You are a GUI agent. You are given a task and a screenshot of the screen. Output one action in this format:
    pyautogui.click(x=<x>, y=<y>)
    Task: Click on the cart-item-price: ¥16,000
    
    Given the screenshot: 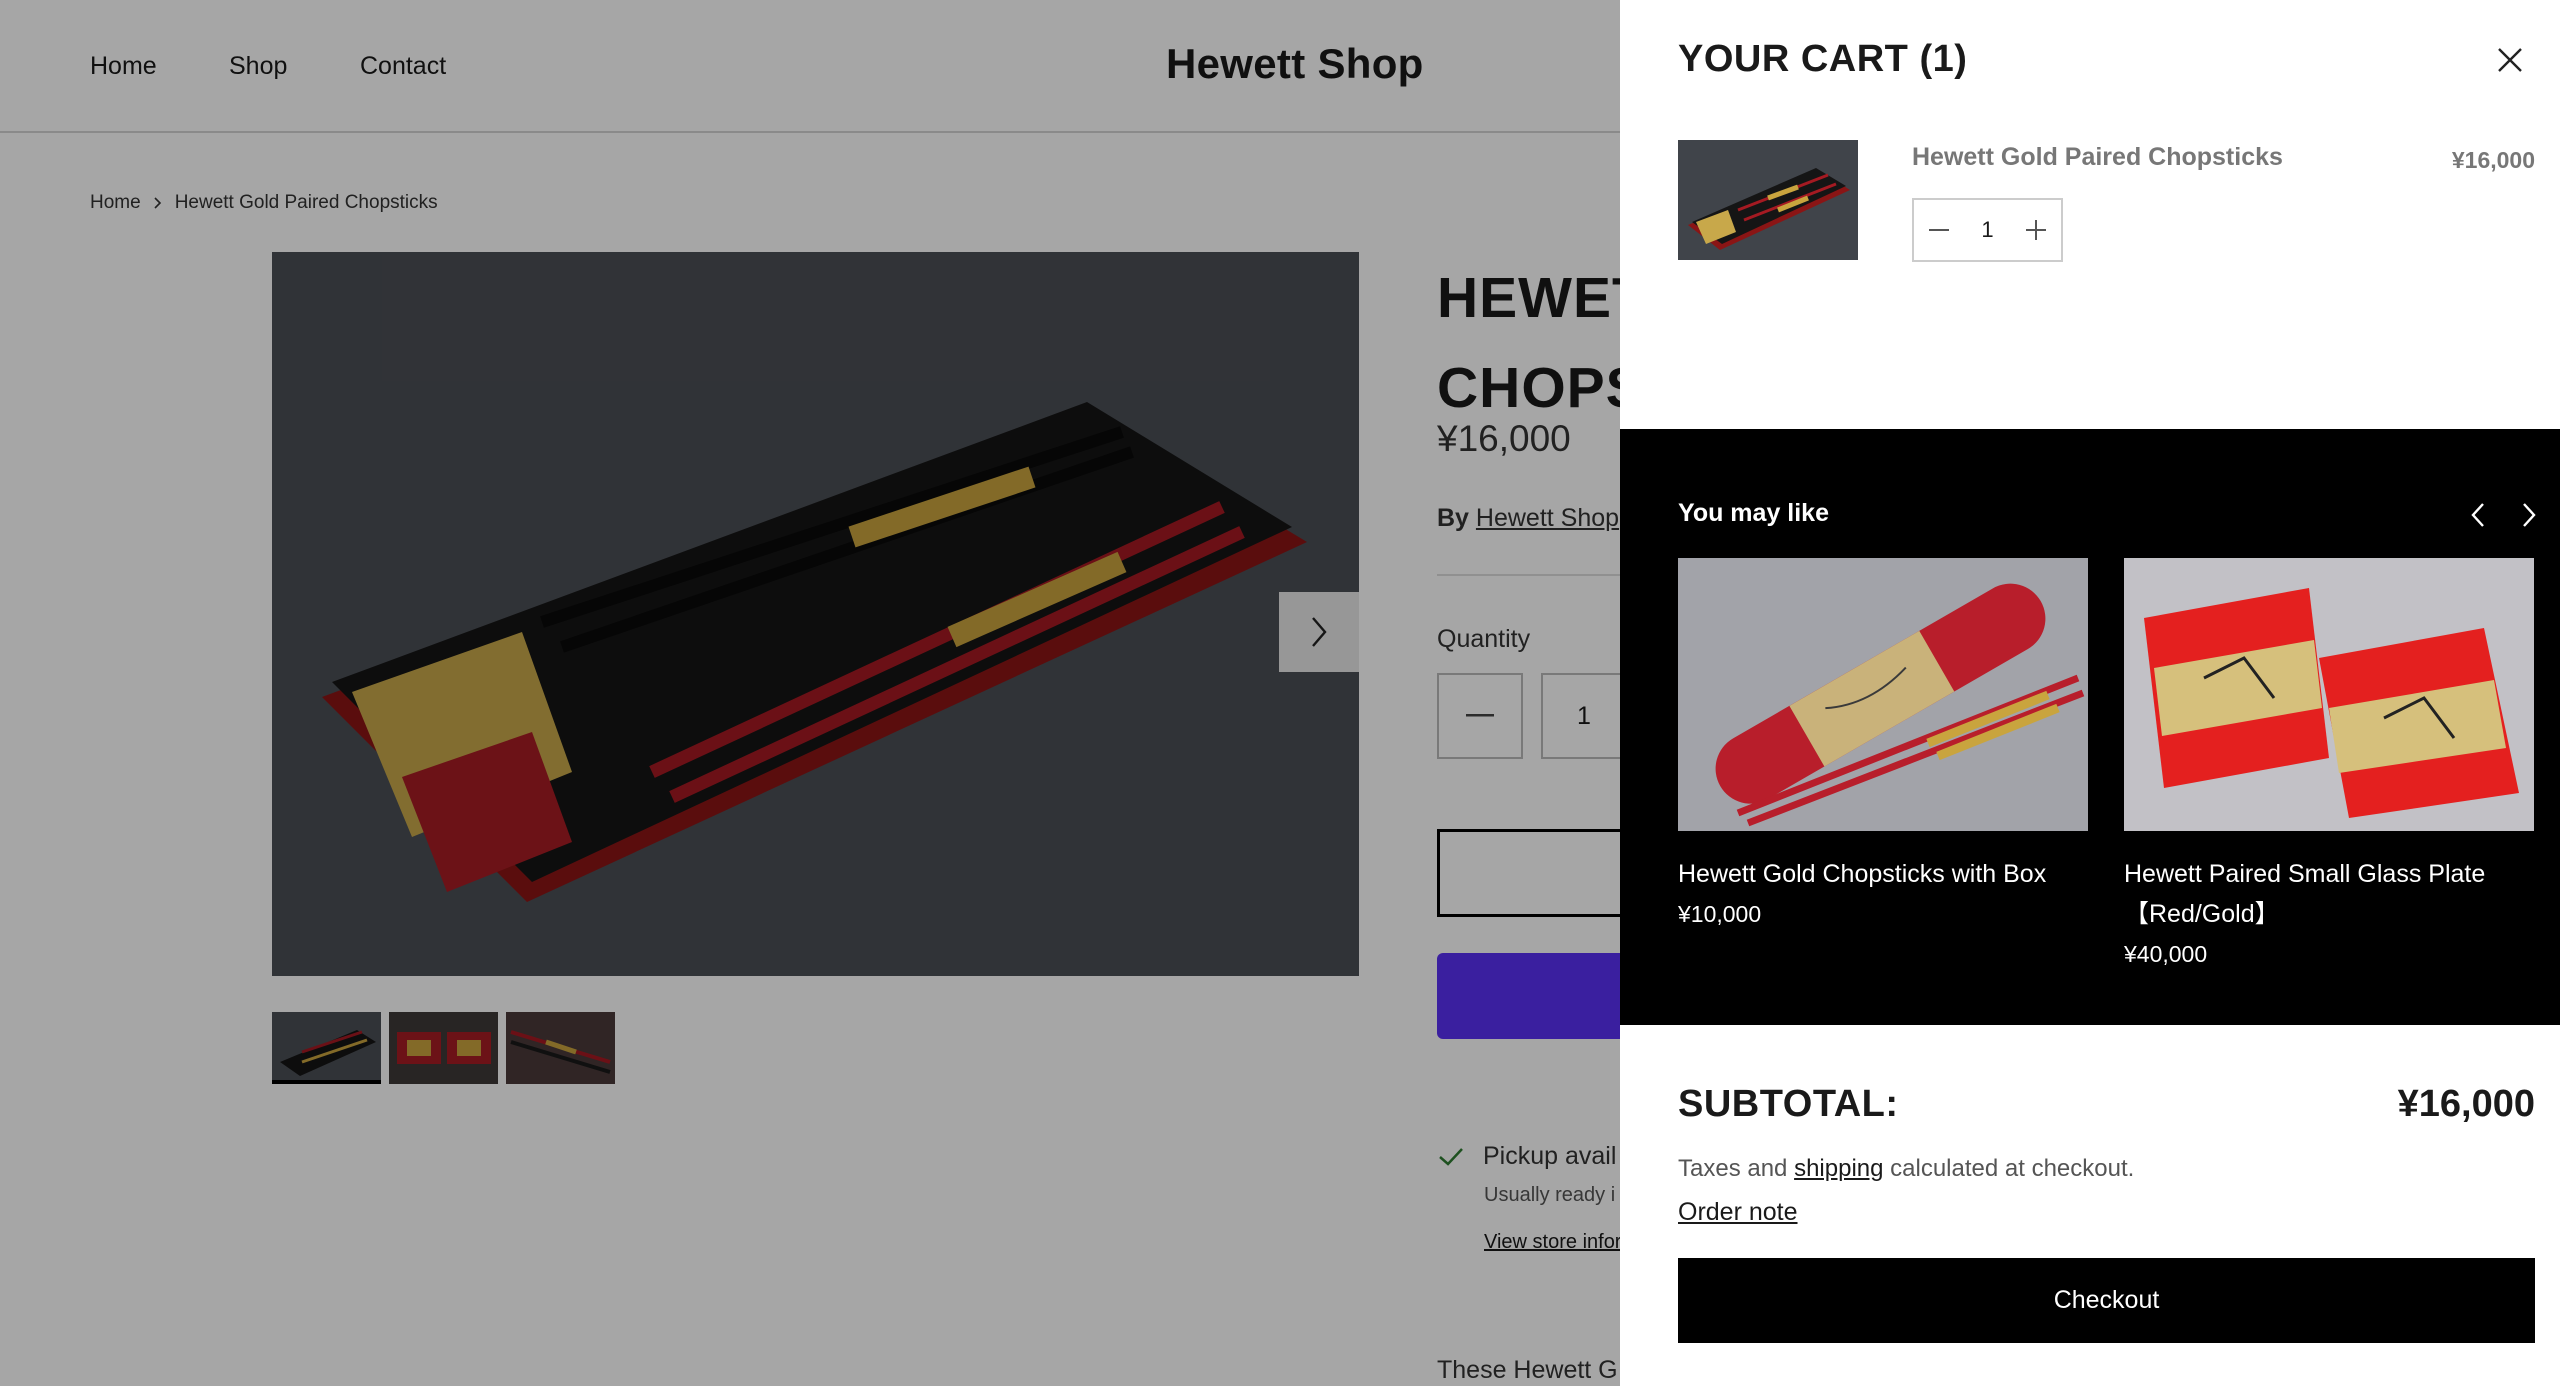 What is the action you would take?
    pyautogui.click(x=2493, y=160)
    